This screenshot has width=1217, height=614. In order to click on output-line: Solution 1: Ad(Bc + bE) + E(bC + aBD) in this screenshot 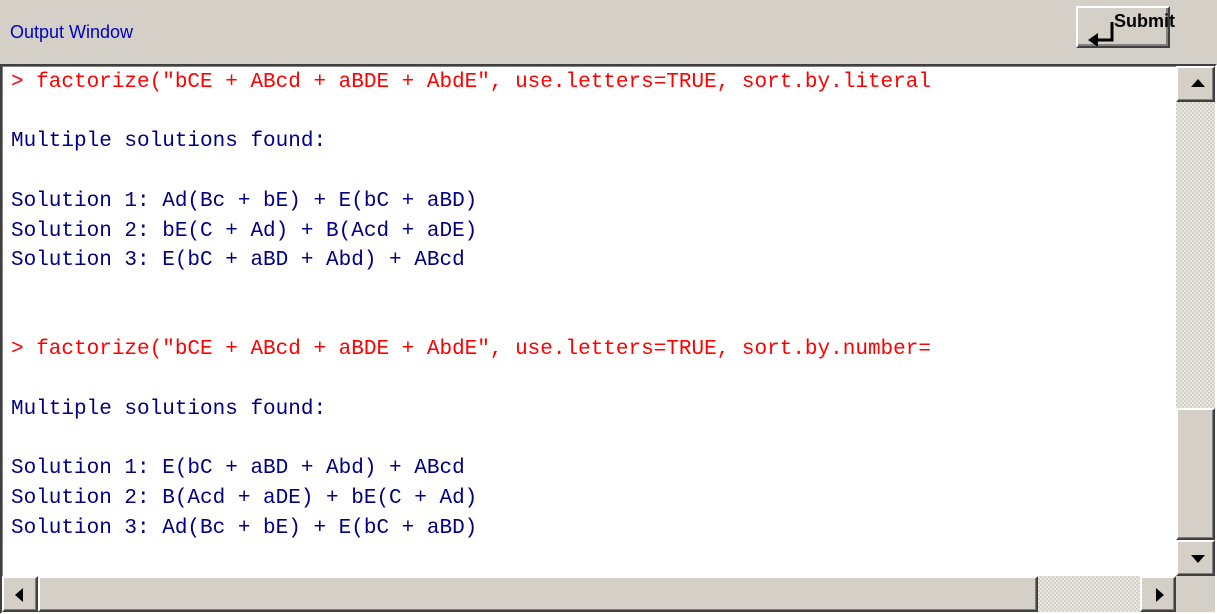, I will do `click(244, 201)`.